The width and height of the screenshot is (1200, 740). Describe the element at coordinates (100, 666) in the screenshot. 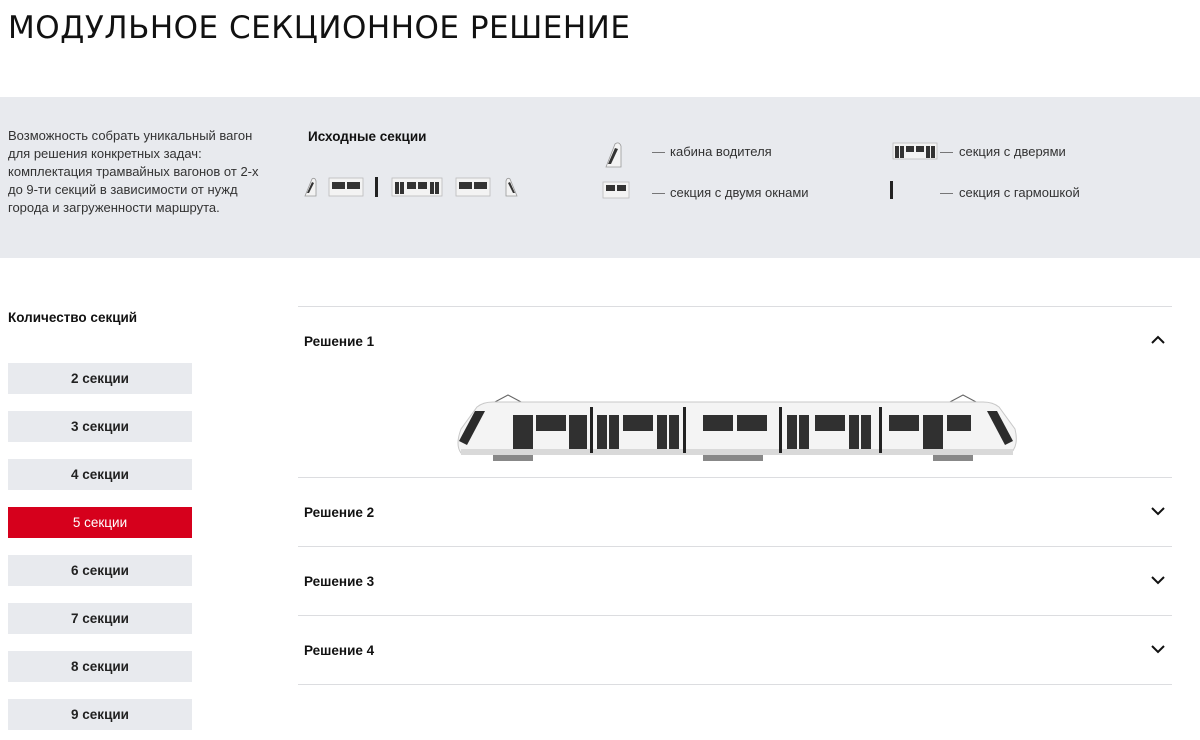

I see `section-count-8-button: 8 секции` at that location.